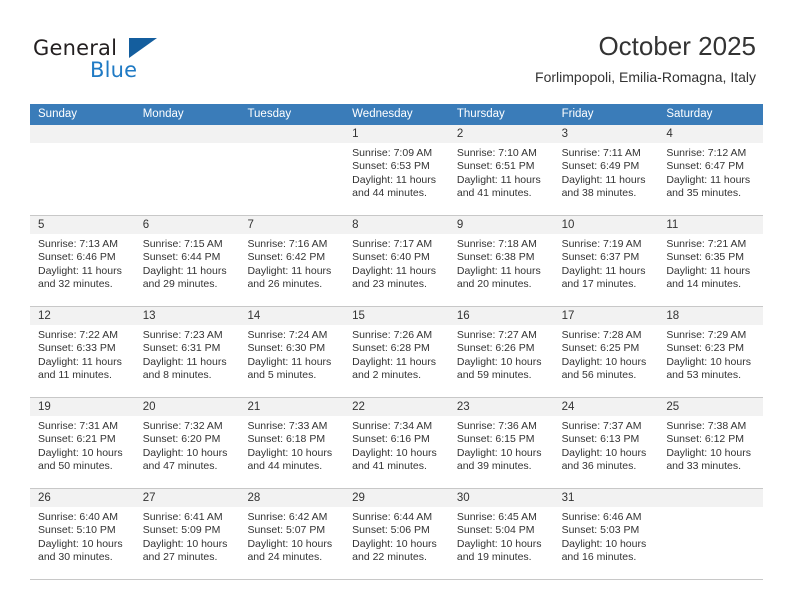 The width and height of the screenshot is (792, 612). What do you see at coordinates (286, 530) in the screenshot?
I see `sunset-text: Sunset: 5:07 PM` at bounding box center [286, 530].